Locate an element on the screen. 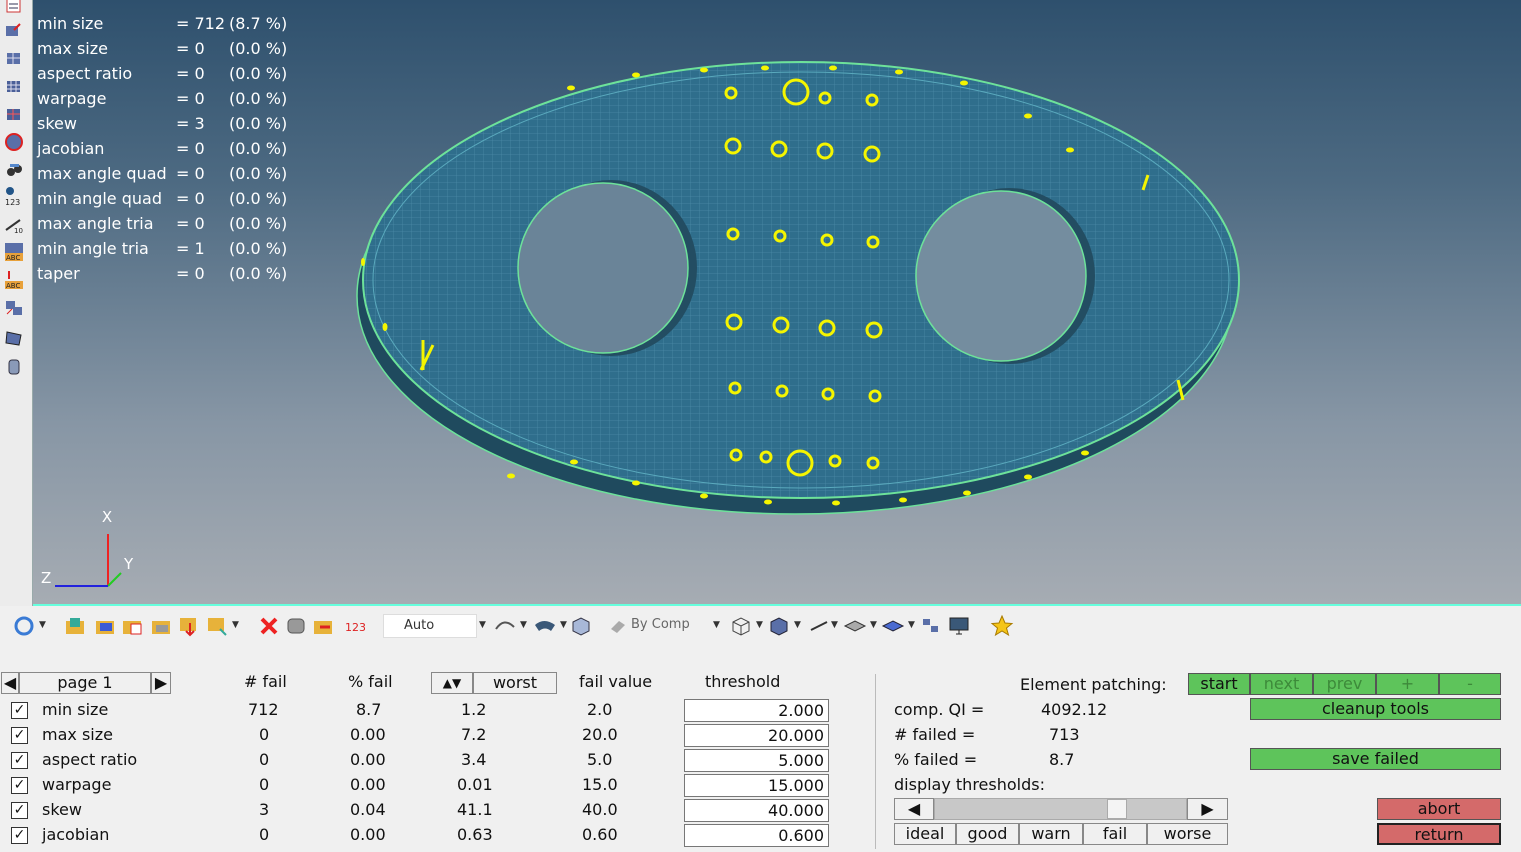 The height and width of the screenshot is (852, 1521). save-down-icon is located at coordinates (190, 626).